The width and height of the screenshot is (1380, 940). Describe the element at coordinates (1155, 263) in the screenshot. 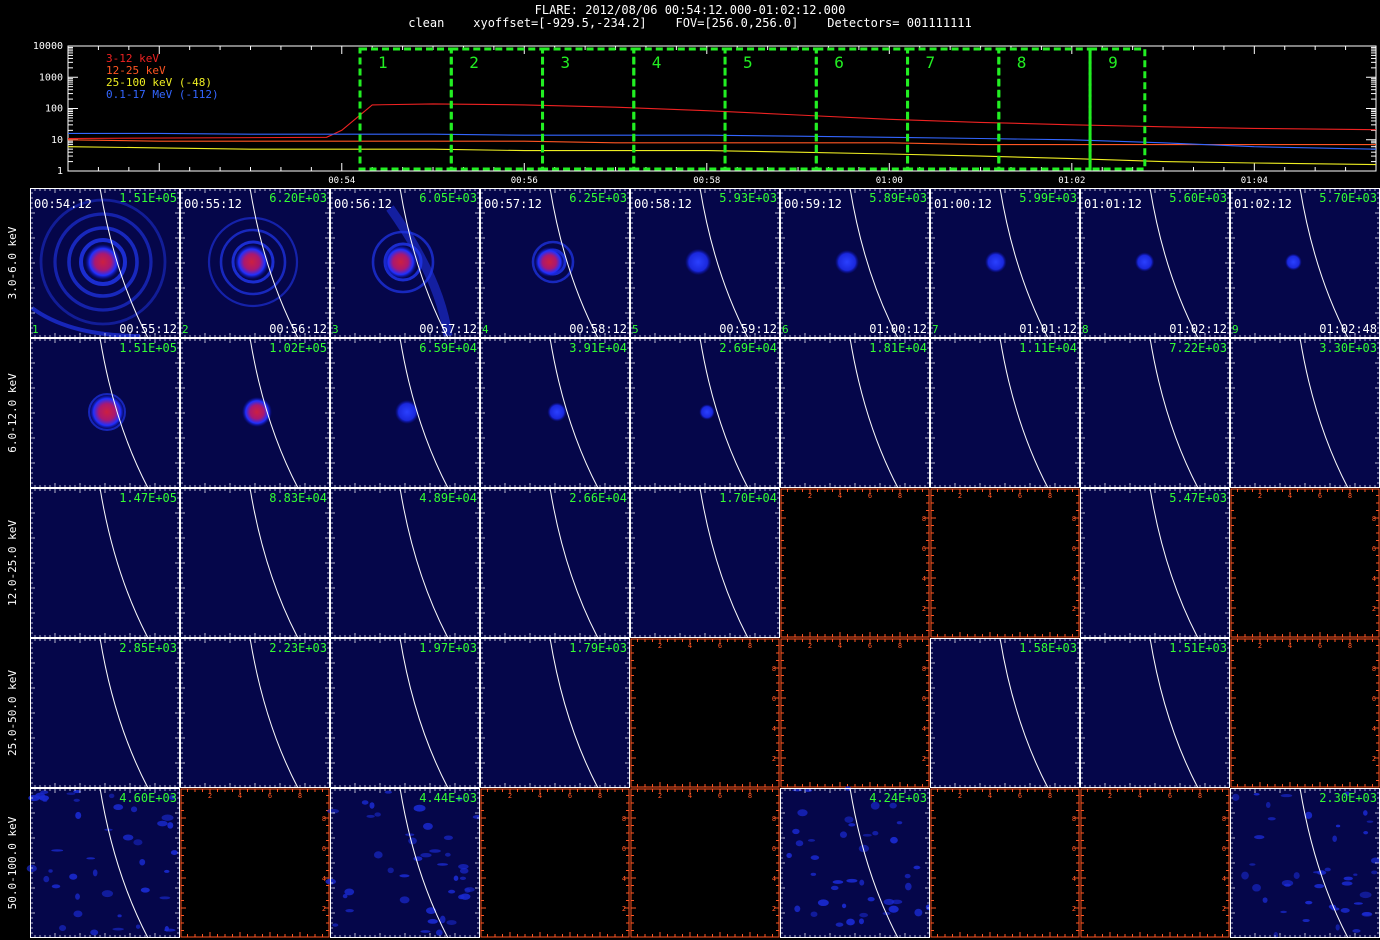

I see `image-panel: 5.60E+03 01:01:12 01:02:12 8` at that location.